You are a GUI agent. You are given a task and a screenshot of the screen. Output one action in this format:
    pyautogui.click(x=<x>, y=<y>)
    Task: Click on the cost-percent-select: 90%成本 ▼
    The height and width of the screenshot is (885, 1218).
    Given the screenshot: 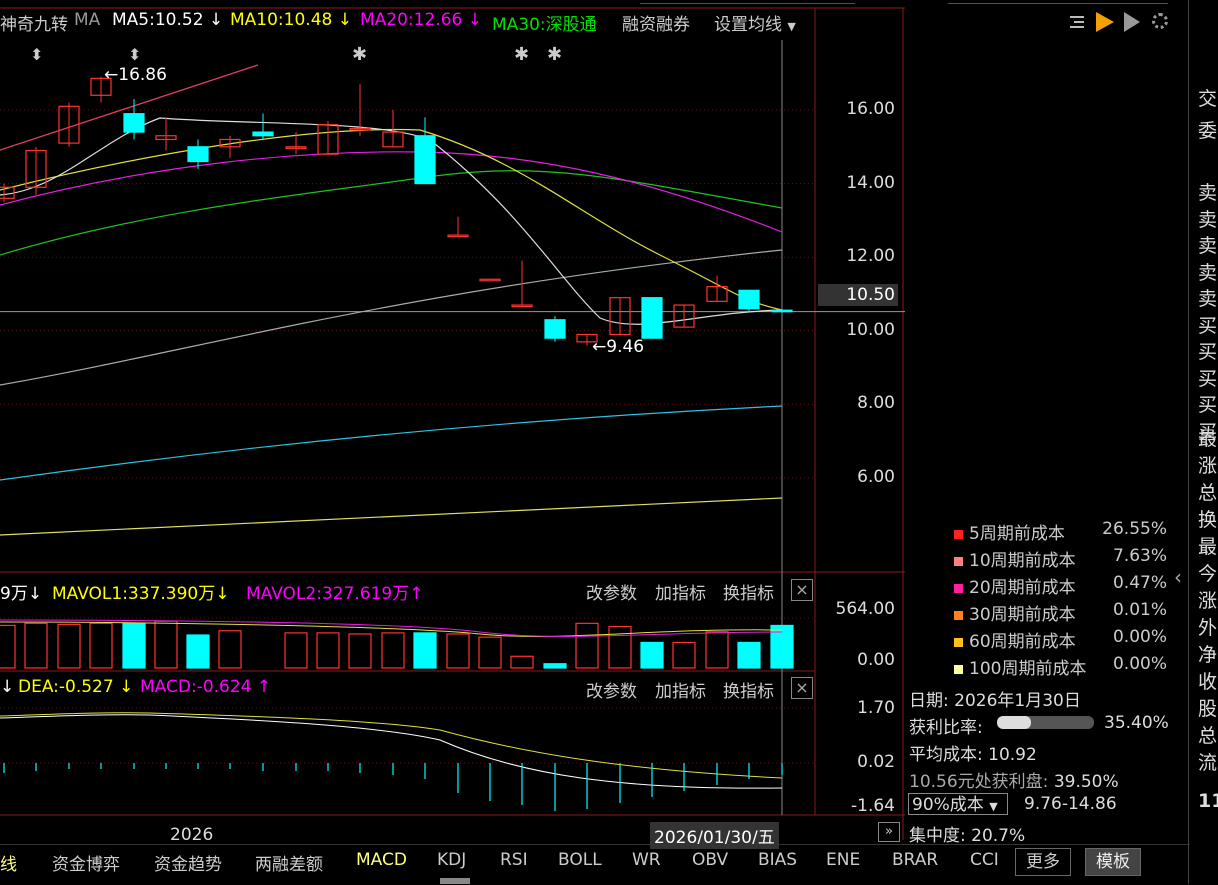 What is the action you would take?
    pyautogui.click(x=958, y=804)
    